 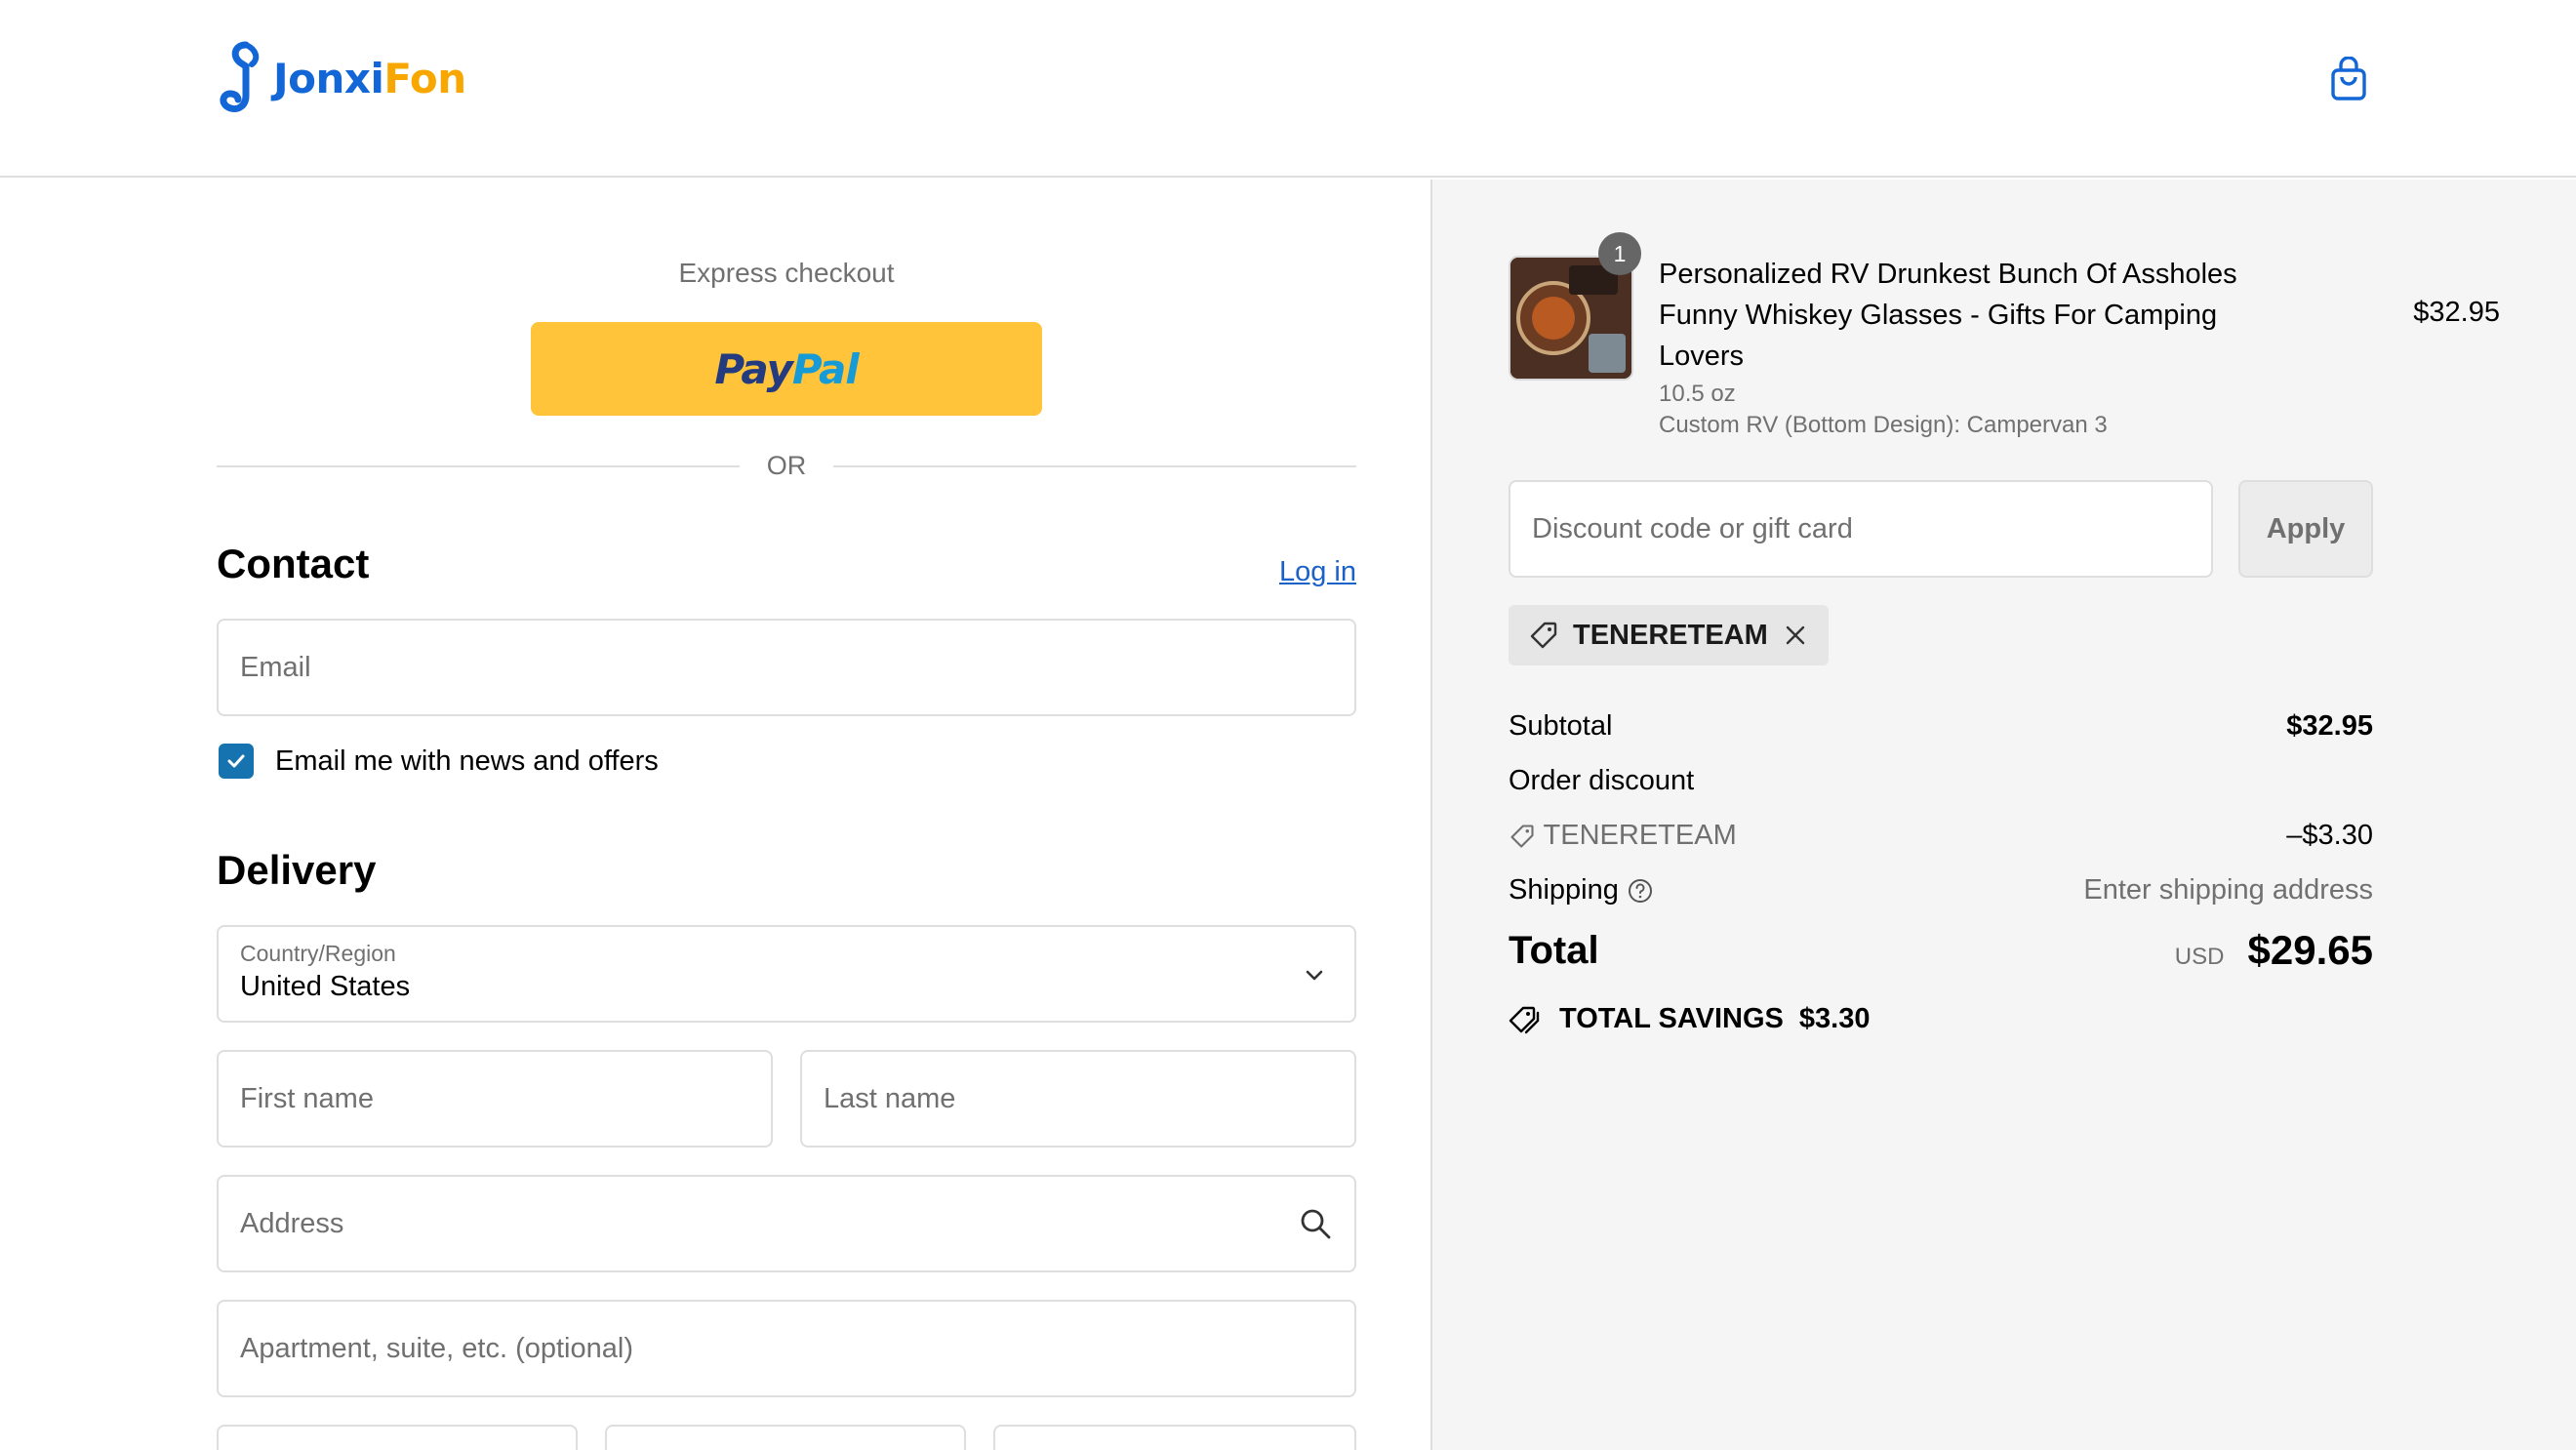 I want to click on newsletter-checkbox-row: Email me with news and offers, so click(x=439, y=761).